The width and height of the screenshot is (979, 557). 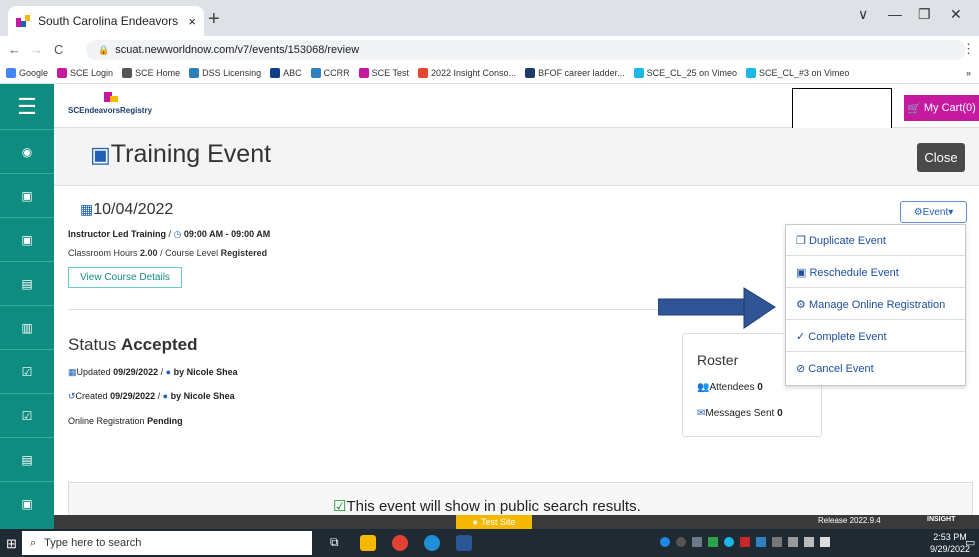 I want to click on bookmarks-overflow-icon: », so click(x=968, y=73).